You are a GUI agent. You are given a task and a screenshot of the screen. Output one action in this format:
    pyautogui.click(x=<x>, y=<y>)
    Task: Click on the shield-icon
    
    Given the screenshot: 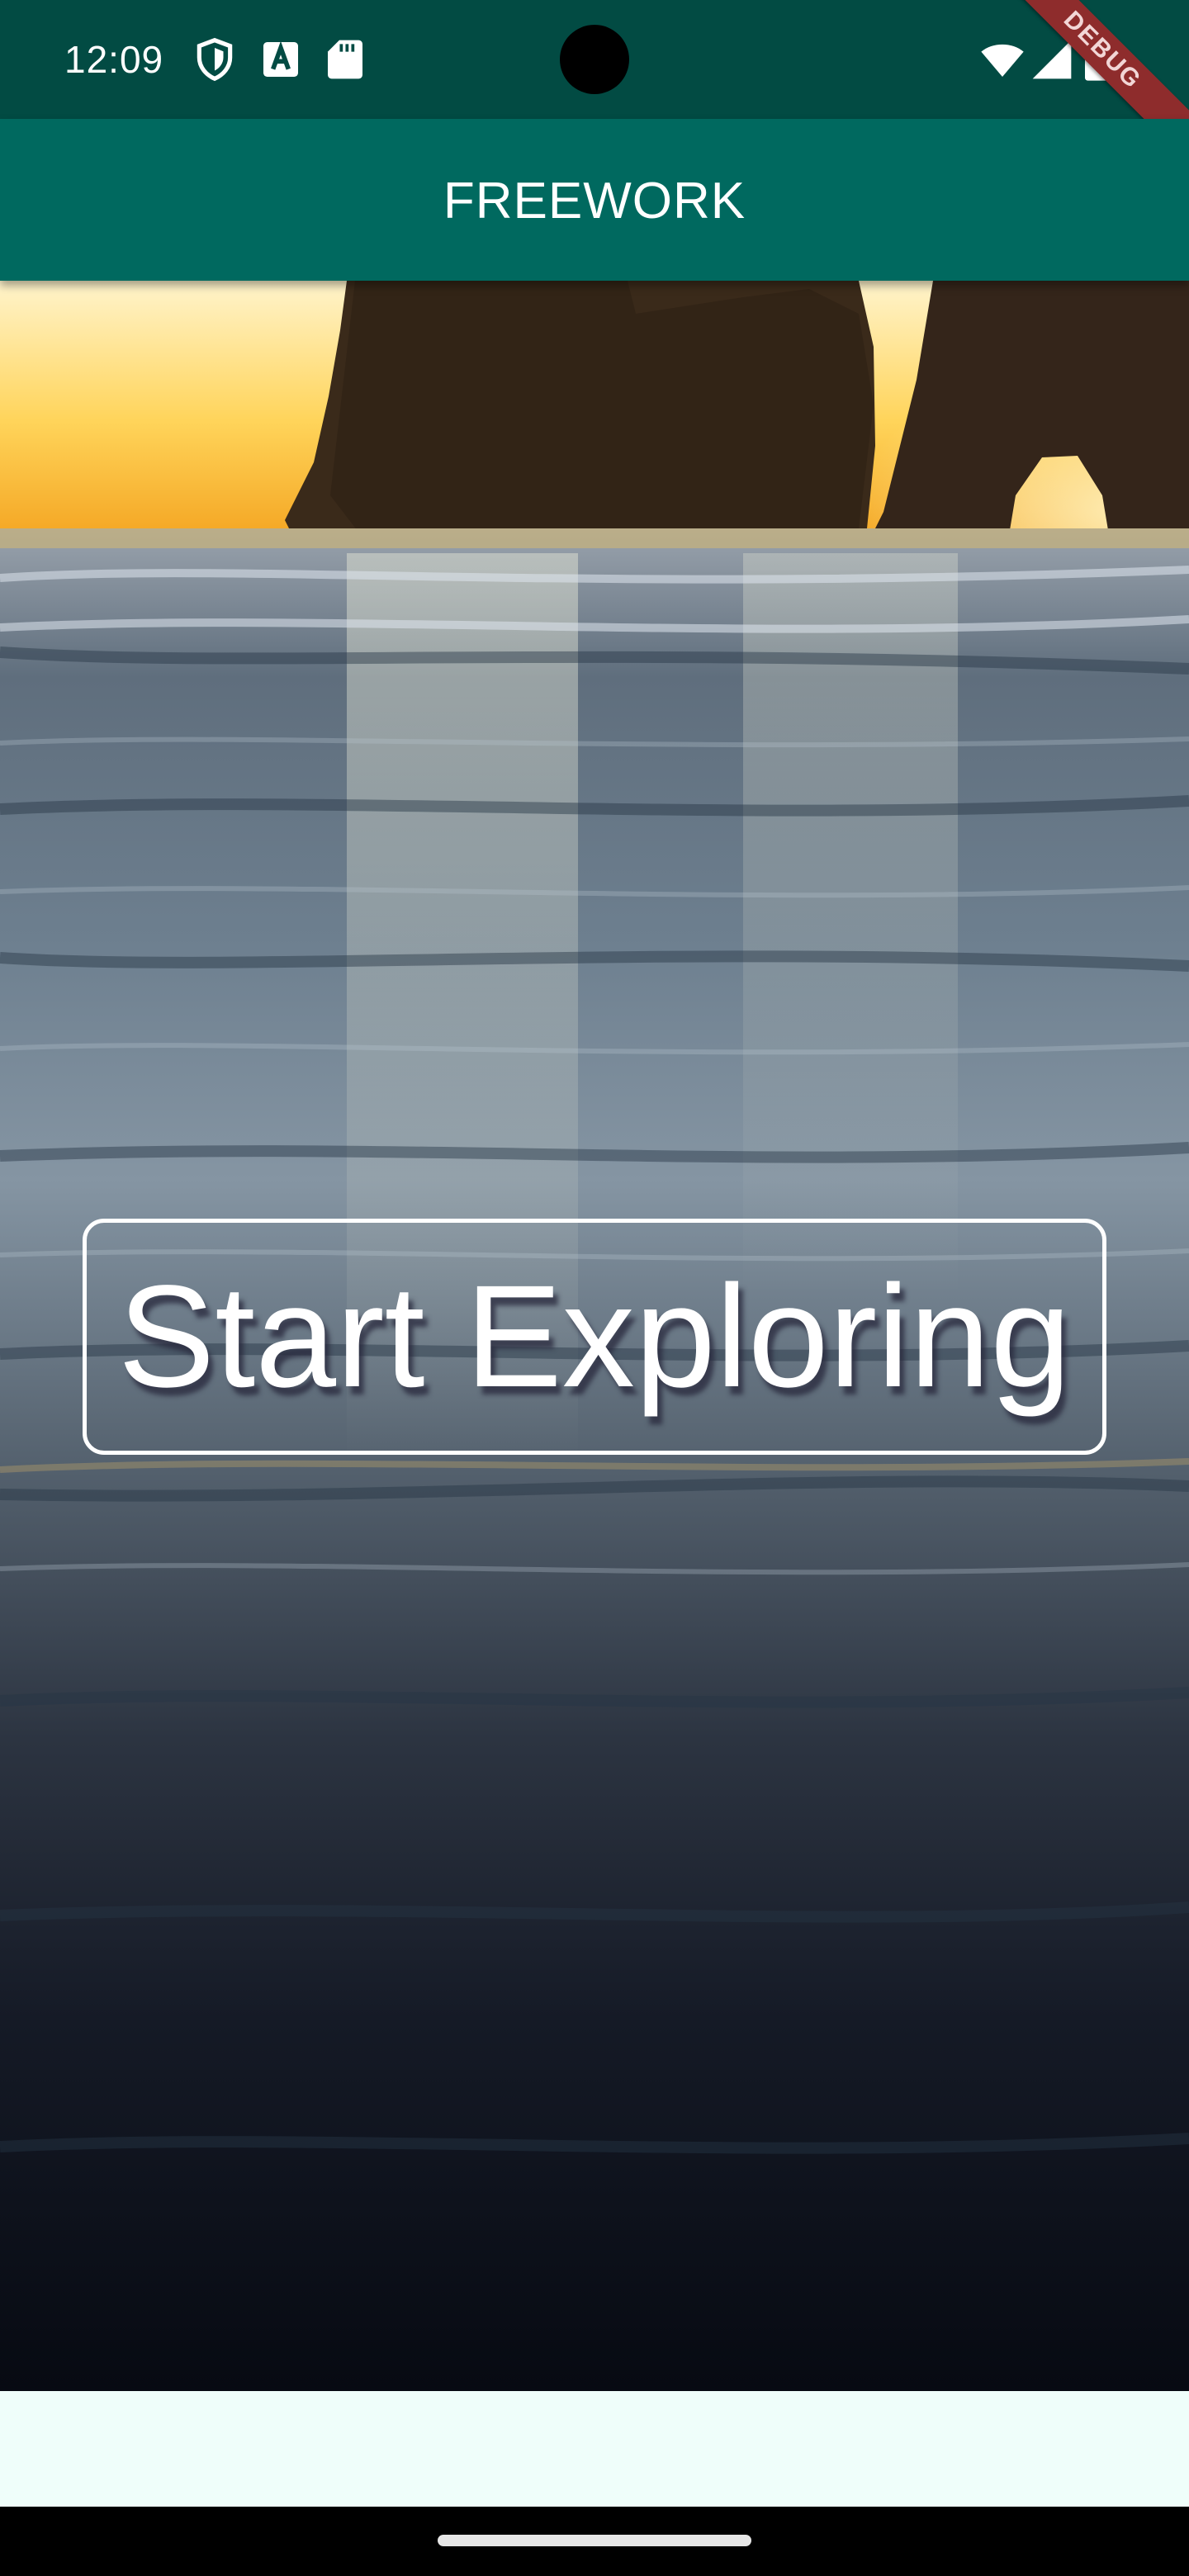 What is the action you would take?
    pyautogui.click(x=215, y=59)
    